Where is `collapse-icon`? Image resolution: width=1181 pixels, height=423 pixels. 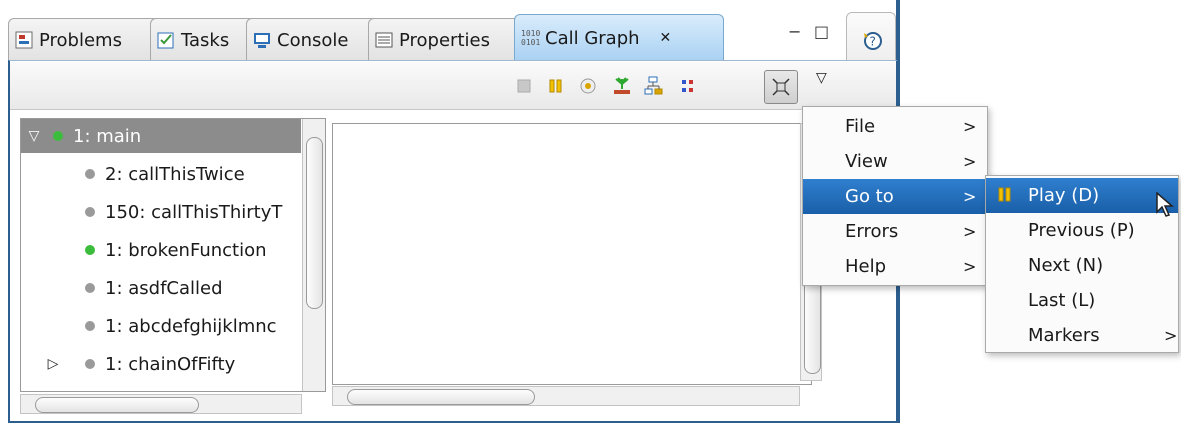 collapse-icon is located at coordinates (781, 87).